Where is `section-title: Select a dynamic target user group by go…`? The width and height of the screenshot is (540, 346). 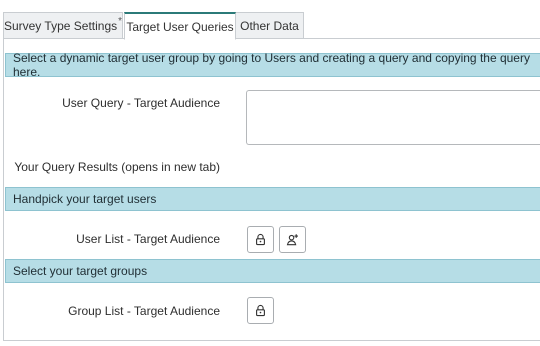 section-title: Select a dynamic target user group by go… is located at coordinates (271, 65).